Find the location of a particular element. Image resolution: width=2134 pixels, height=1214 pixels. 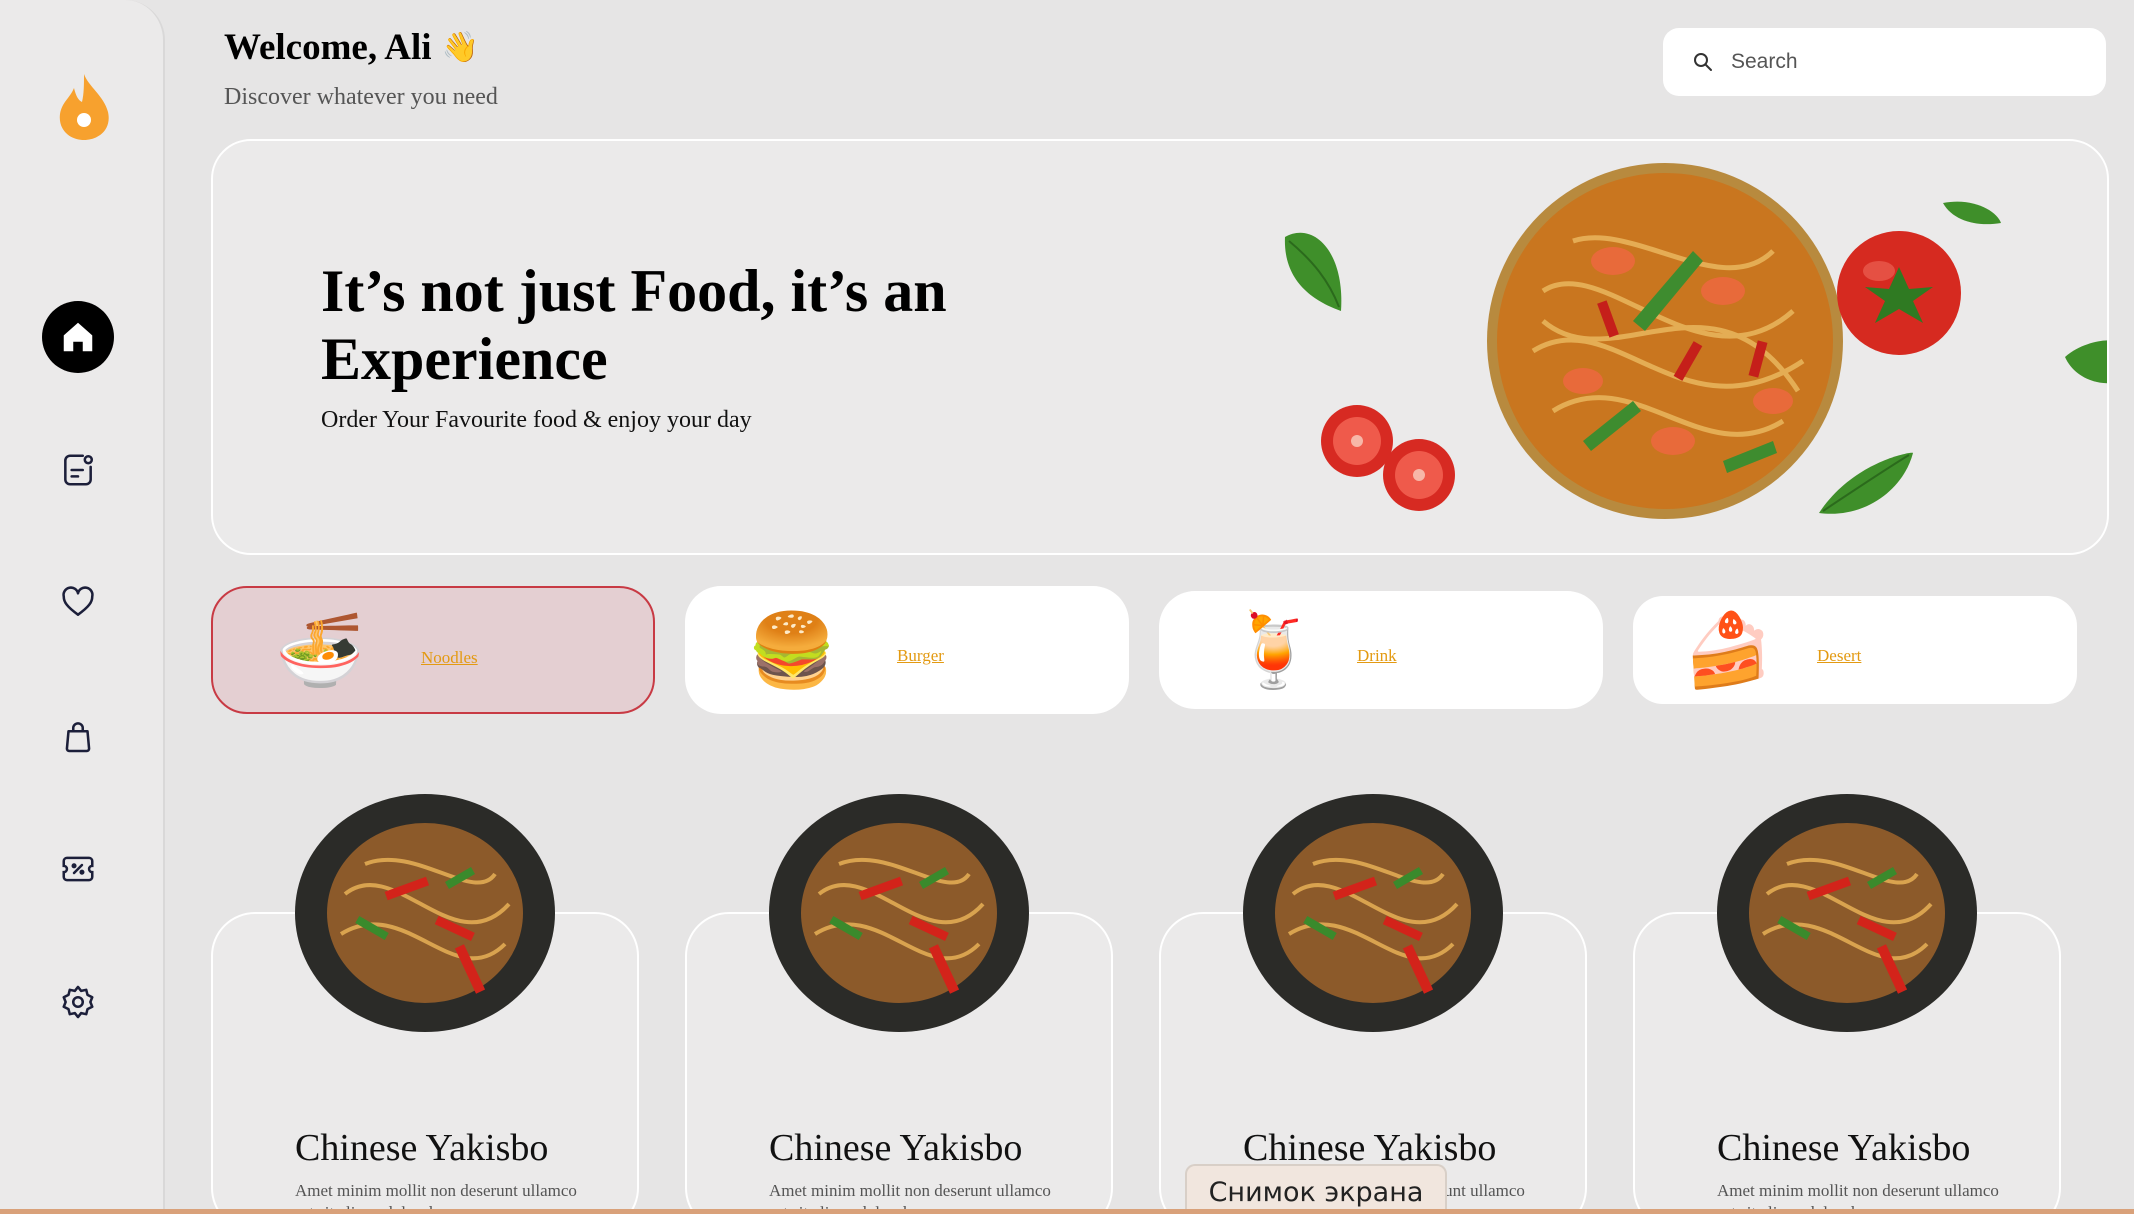

search-bar is located at coordinates (1884, 62).